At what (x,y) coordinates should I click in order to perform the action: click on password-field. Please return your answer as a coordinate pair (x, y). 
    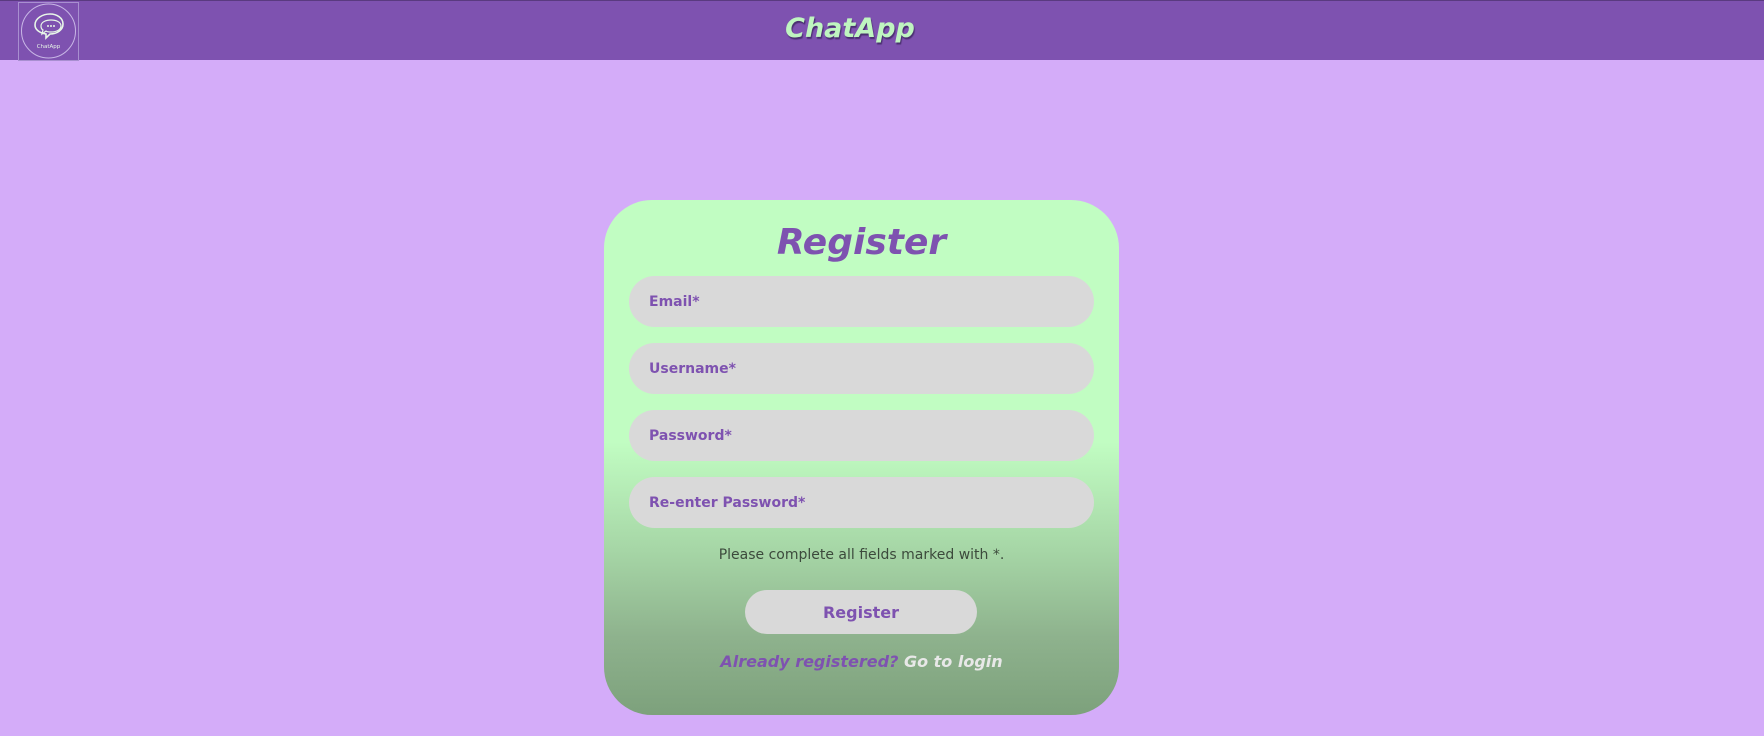
    Looking at the image, I should click on (861, 435).